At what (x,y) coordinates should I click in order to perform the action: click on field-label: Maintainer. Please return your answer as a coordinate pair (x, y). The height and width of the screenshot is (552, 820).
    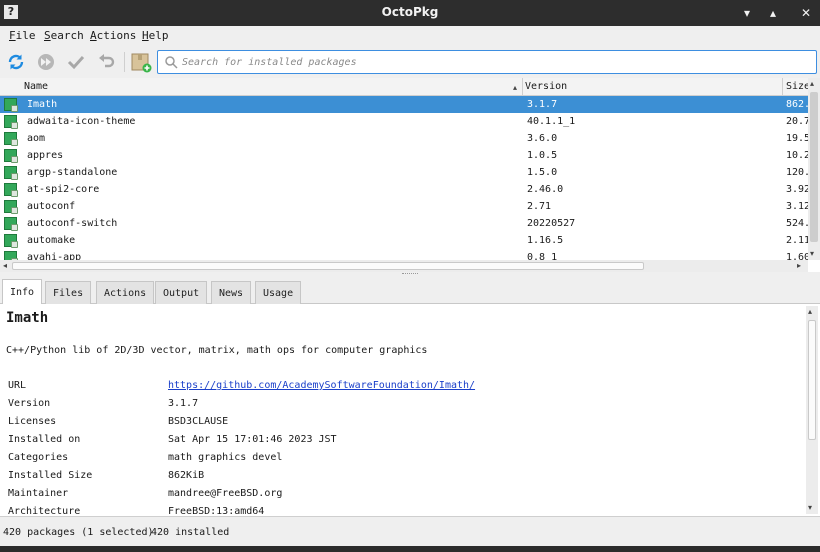
    Looking at the image, I should click on (38, 493).